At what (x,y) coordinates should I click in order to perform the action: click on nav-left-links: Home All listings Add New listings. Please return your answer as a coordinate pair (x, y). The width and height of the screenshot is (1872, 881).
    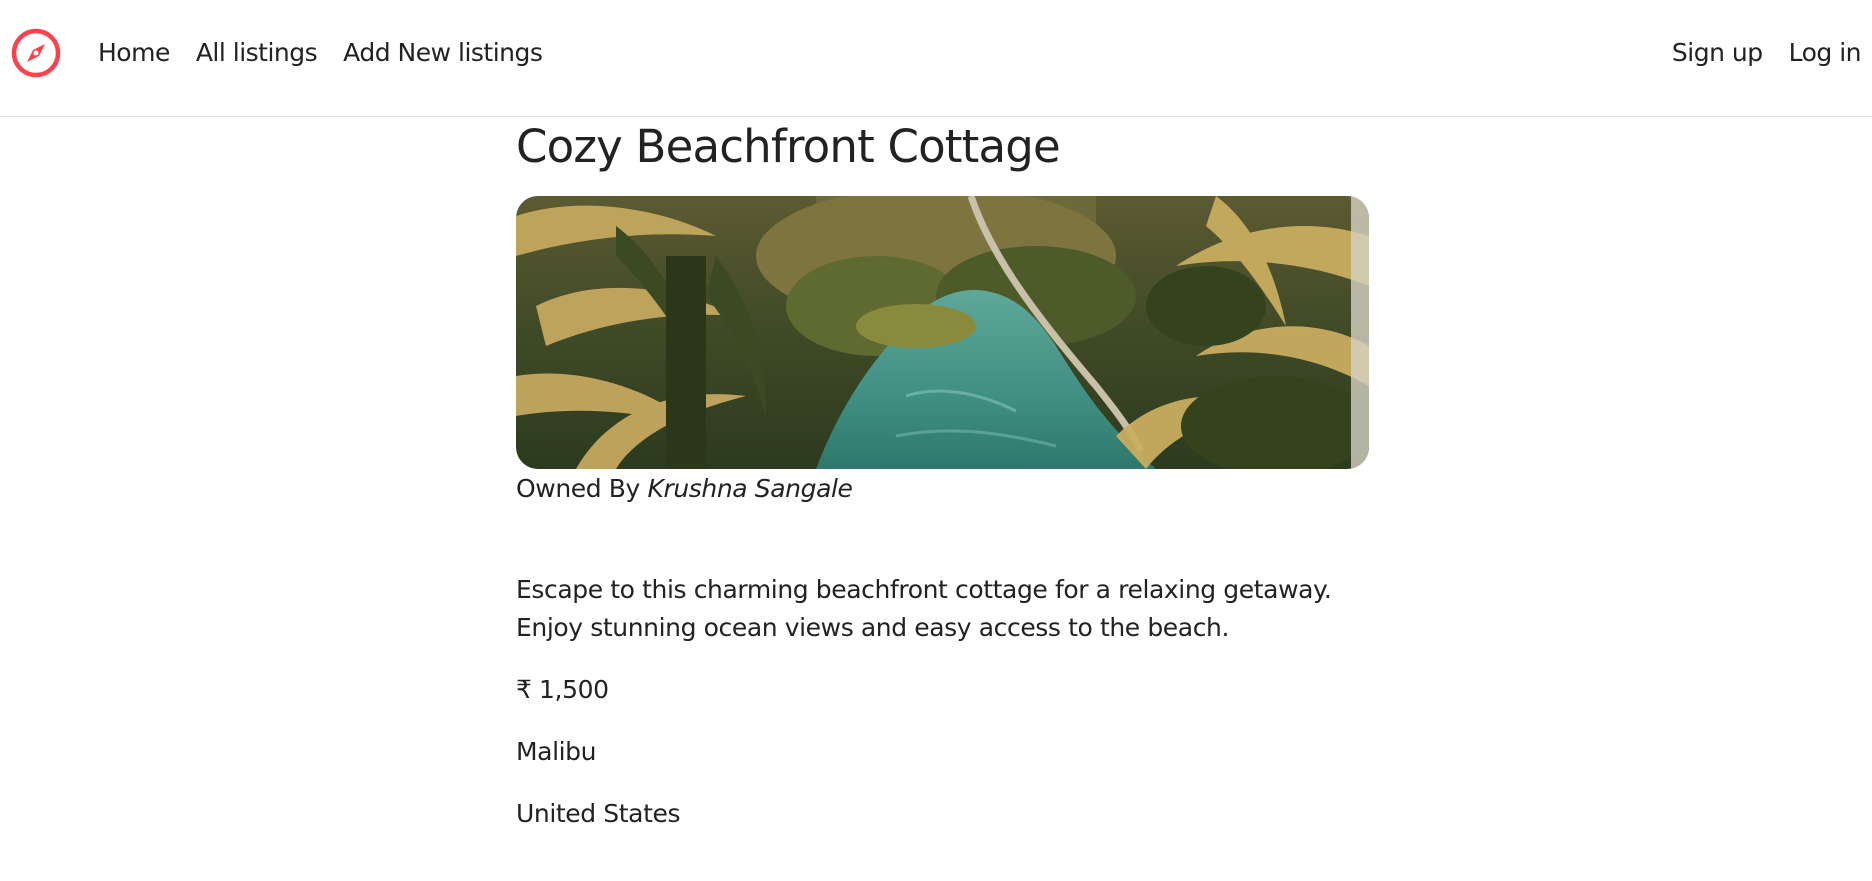
    Looking at the image, I should click on (320, 52).